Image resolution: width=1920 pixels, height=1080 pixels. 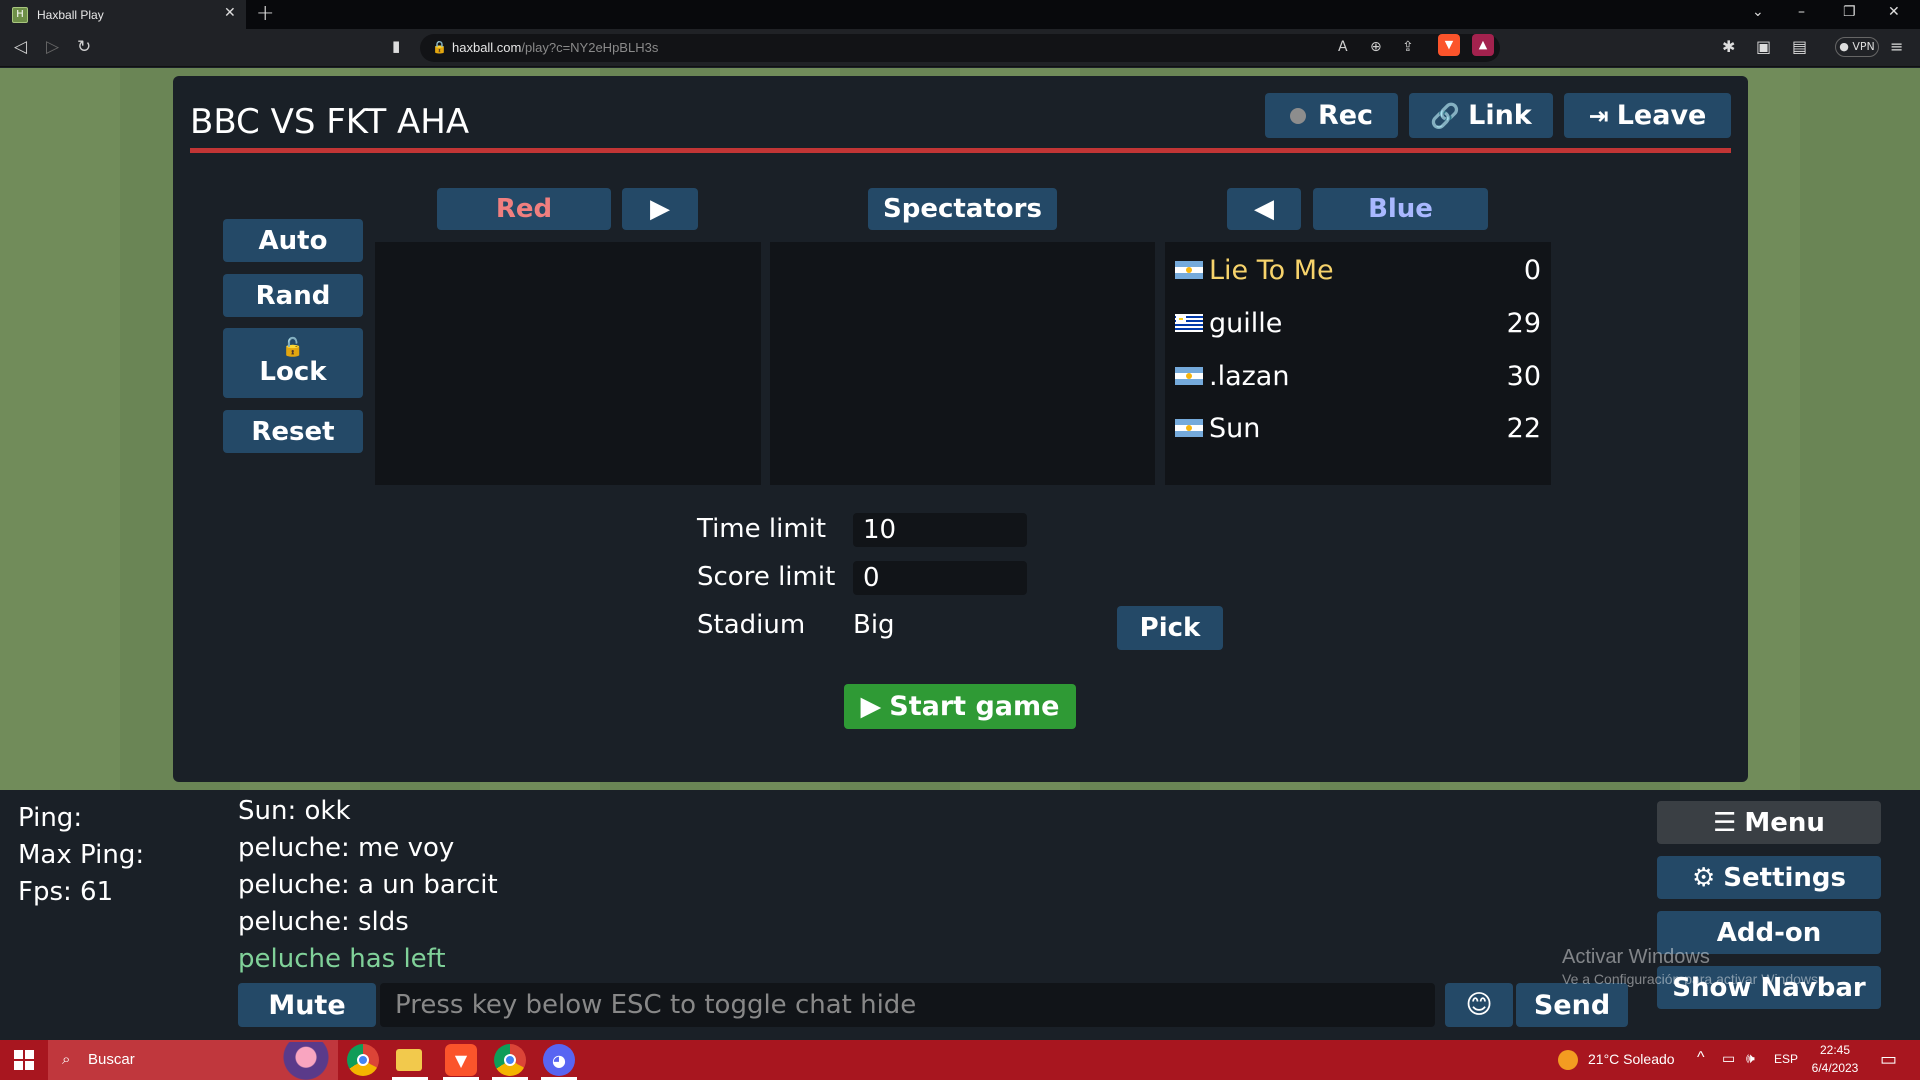 What do you see at coordinates (1857, 47) in the screenshot?
I see `vpn-button: ● VPN` at bounding box center [1857, 47].